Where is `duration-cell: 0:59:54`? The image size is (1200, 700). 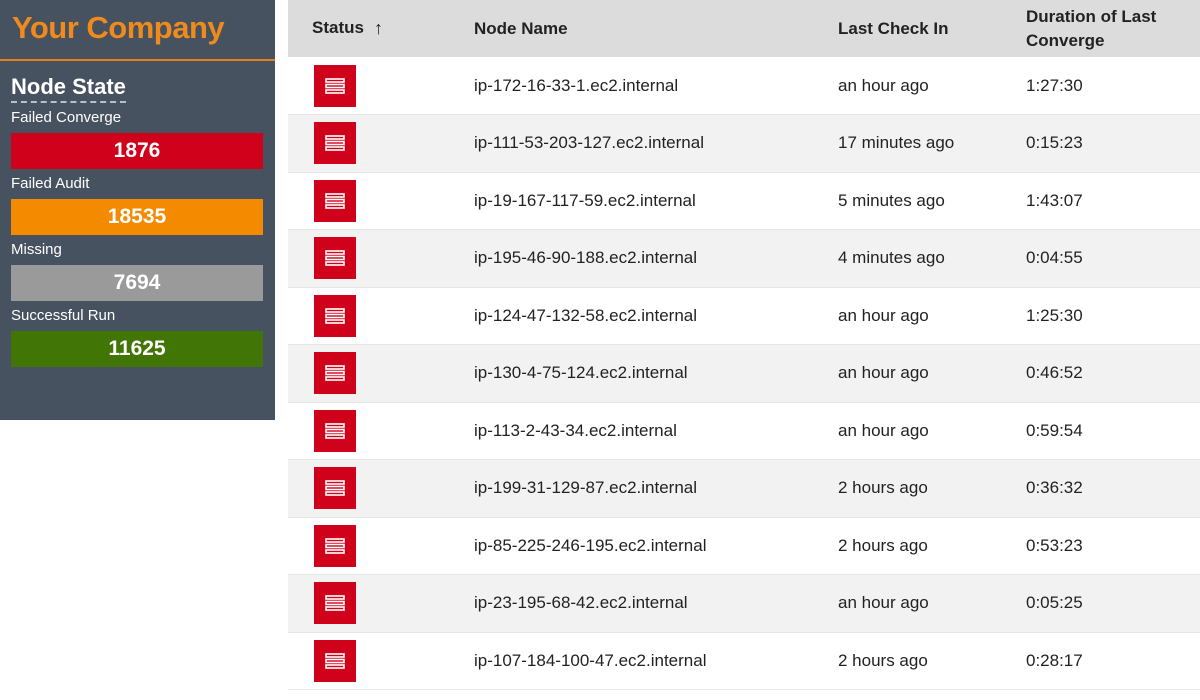 duration-cell: 0:59:54 is located at coordinates (1054, 430).